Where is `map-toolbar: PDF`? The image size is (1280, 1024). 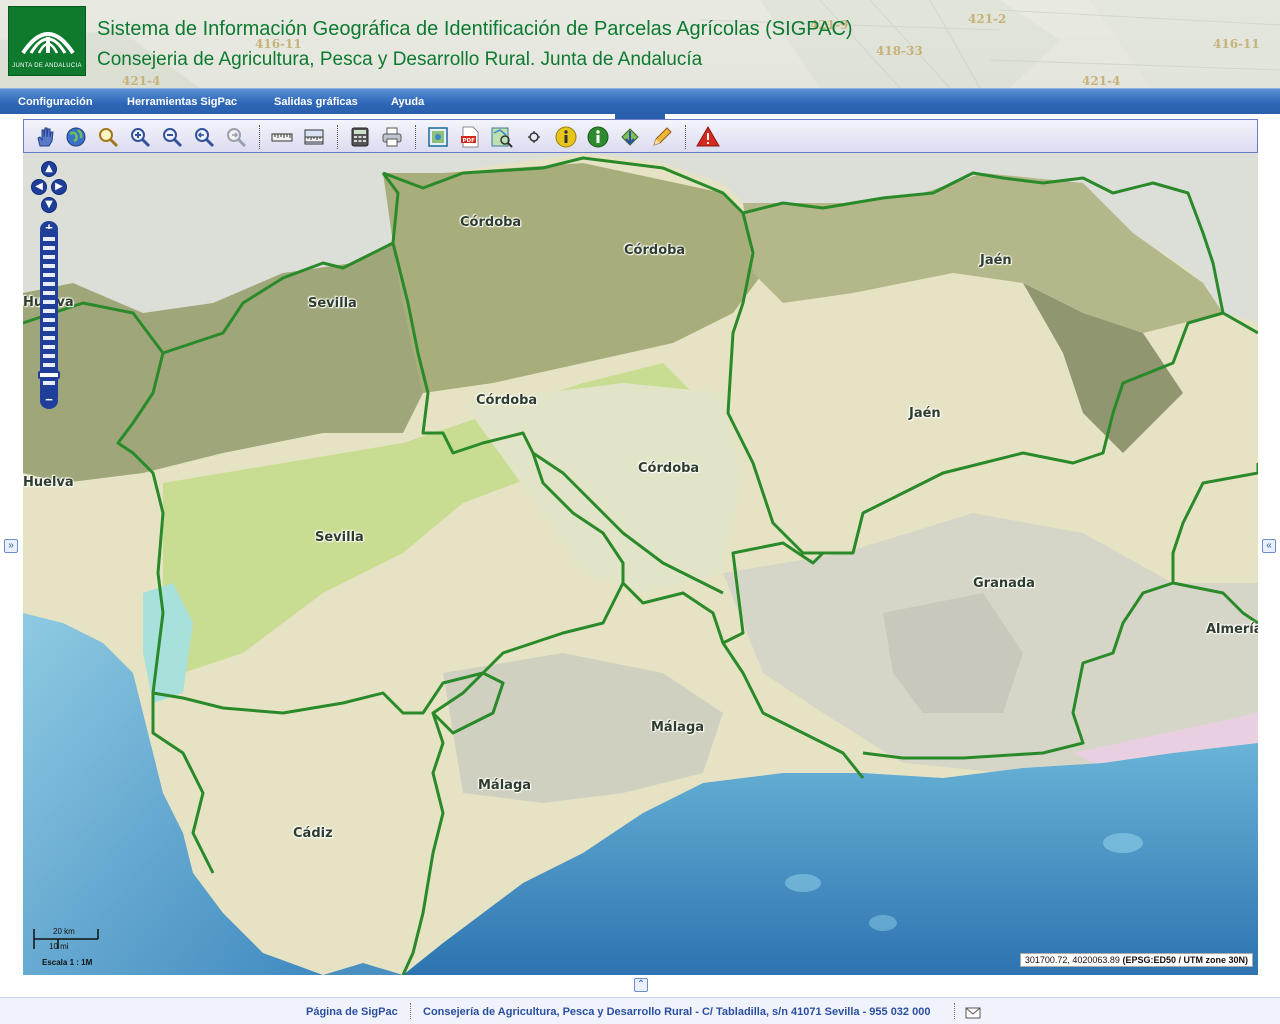
map-toolbar: PDF is located at coordinates (640, 136).